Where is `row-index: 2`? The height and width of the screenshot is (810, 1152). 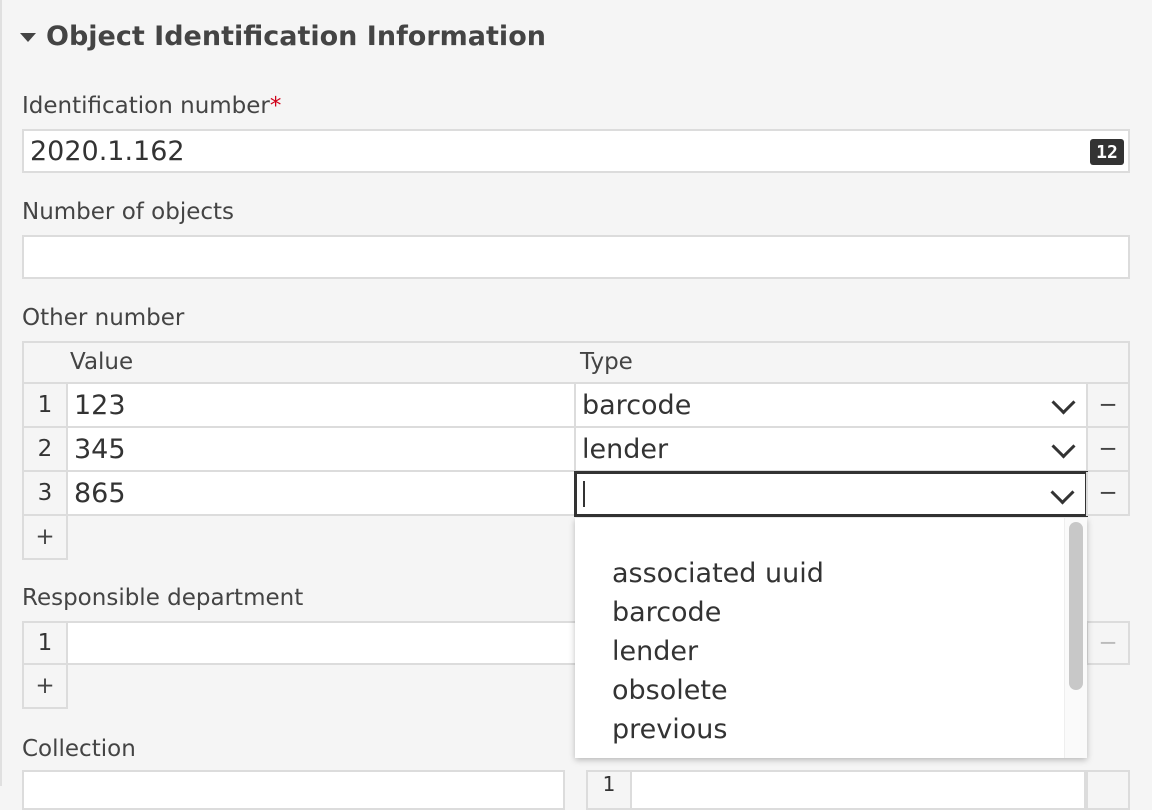
row-index: 2 is located at coordinates (45, 450).